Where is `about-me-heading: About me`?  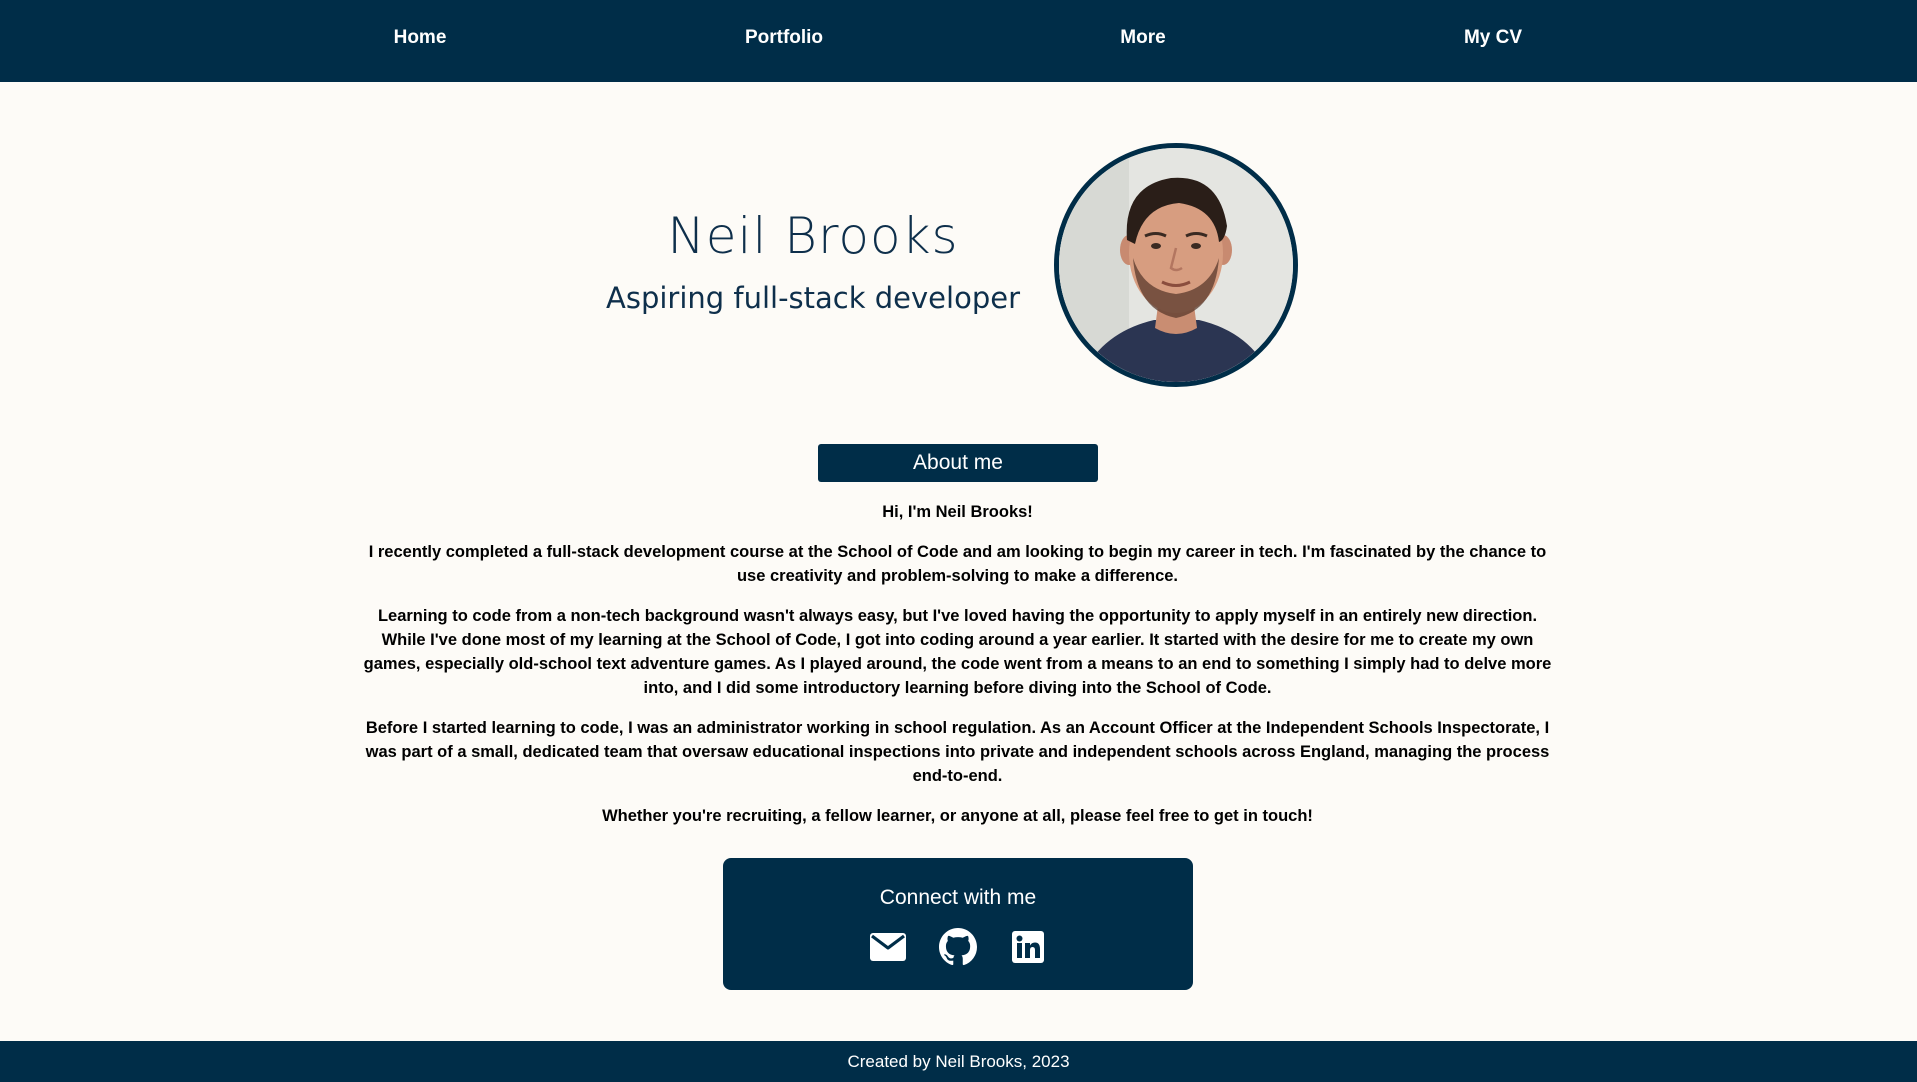
about-me-heading: About me is located at coordinates (958, 463).